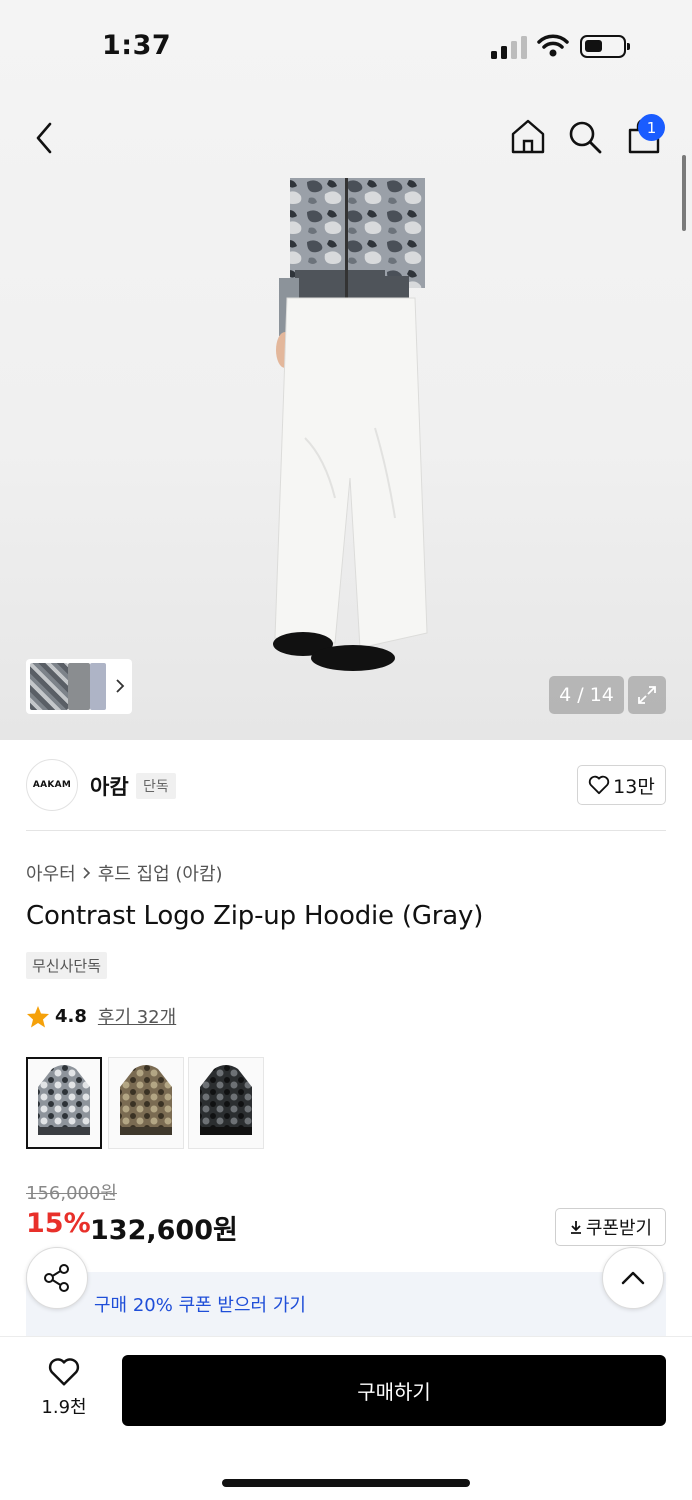  I want to click on discount-rate: 15%, so click(58, 1223).